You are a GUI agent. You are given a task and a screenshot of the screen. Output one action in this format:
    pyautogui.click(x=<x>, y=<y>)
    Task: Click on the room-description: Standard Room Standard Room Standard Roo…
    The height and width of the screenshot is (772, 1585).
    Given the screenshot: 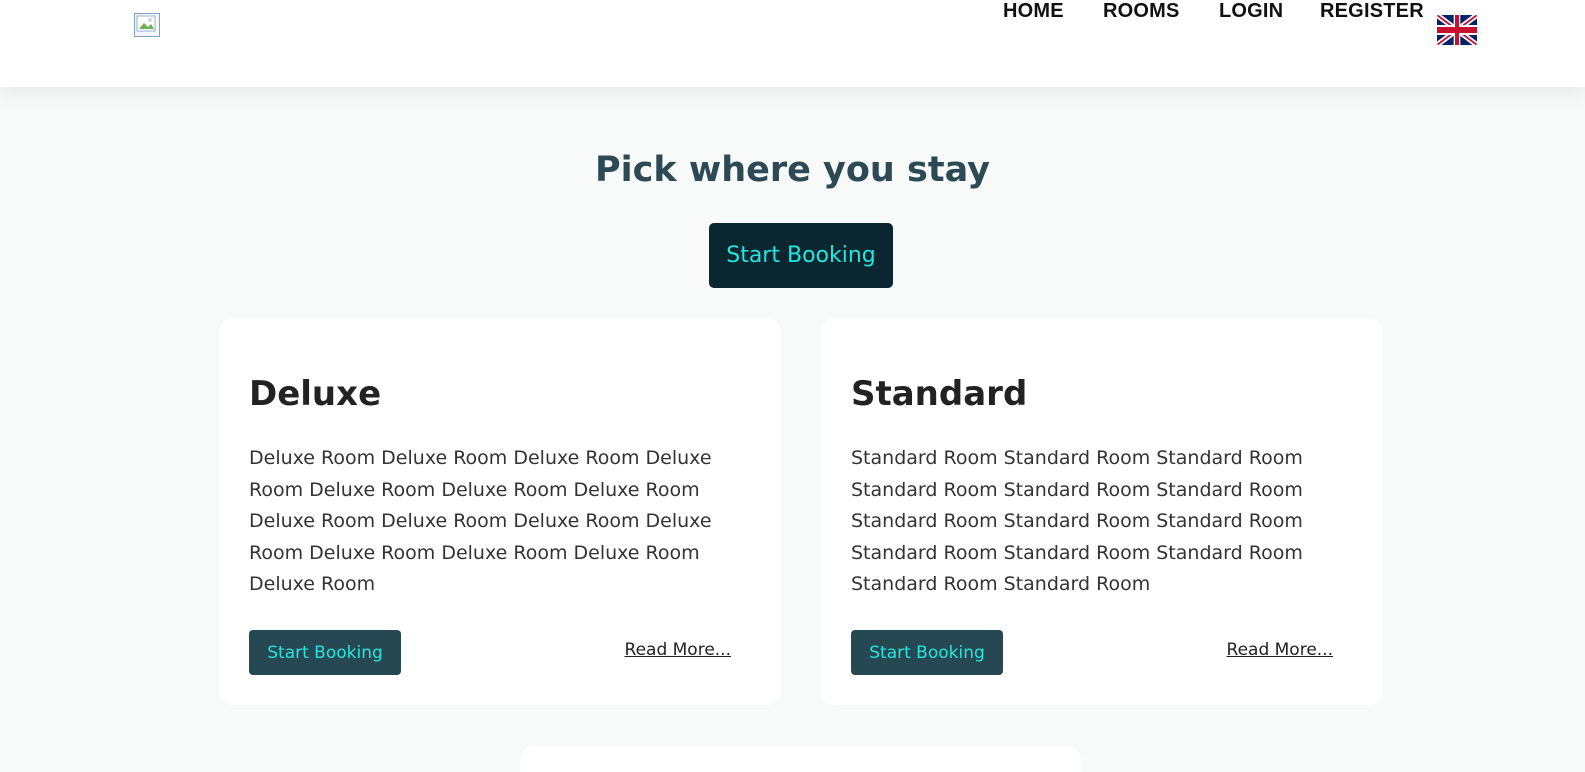 What is the action you would take?
    pyautogui.click(x=1077, y=521)
    